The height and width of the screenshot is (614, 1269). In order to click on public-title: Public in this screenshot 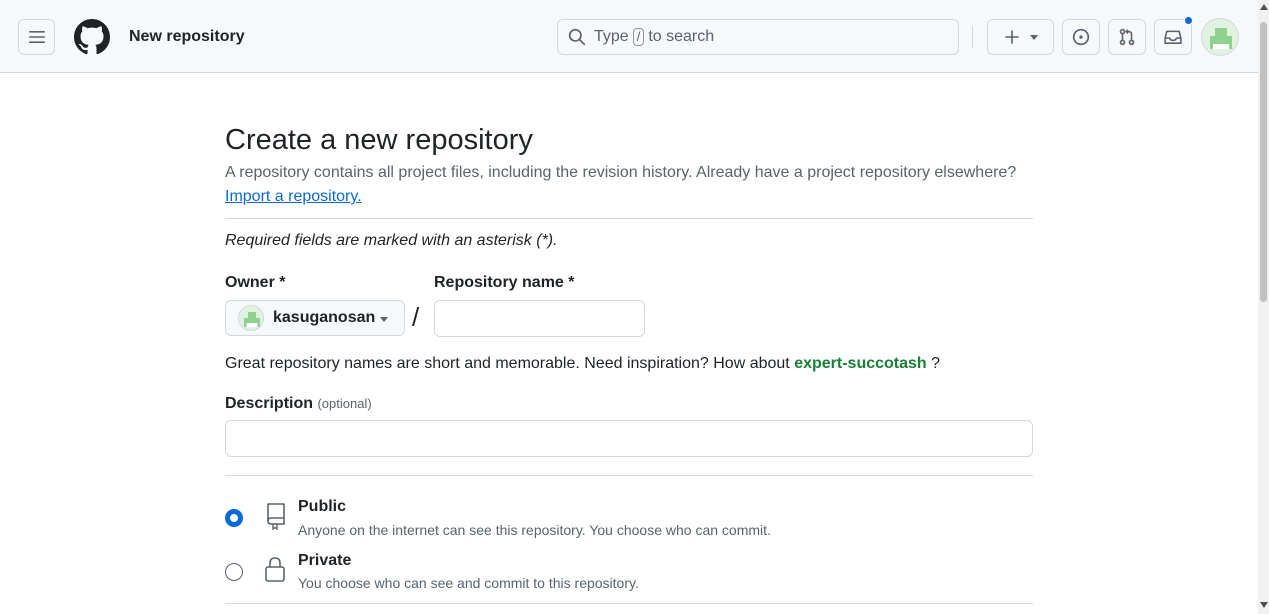, I will do `click(322, 506)`.